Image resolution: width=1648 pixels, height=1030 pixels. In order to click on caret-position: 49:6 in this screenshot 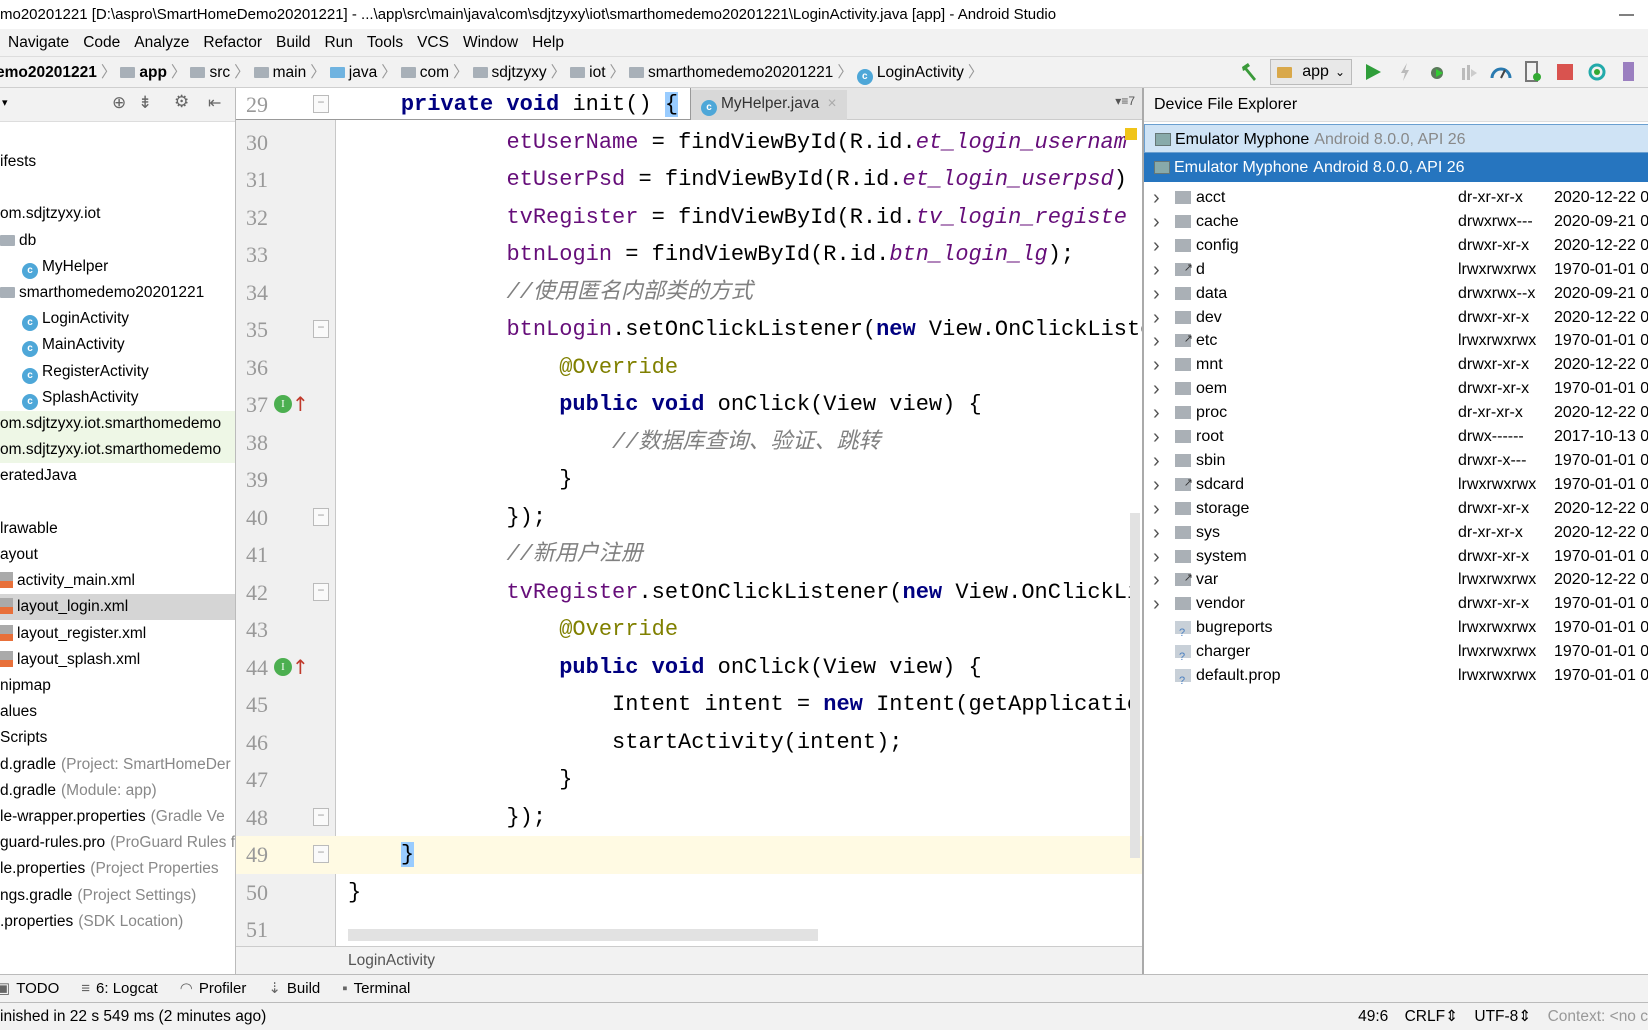, I will do `click(1373, 1016)`.